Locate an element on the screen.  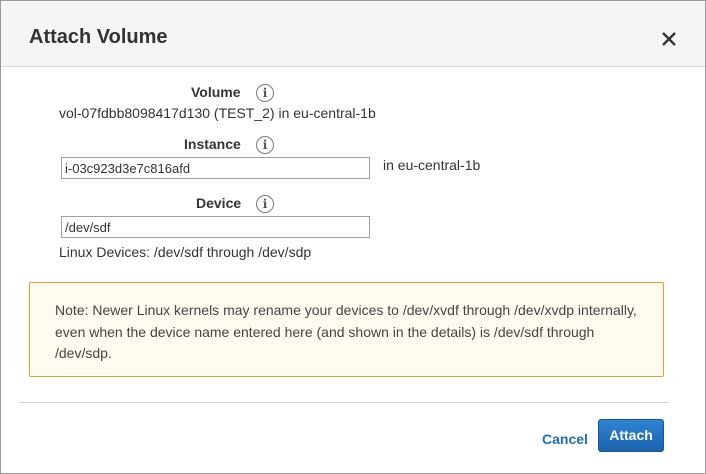
attach-button: Attach is located at coordinates (631, 435).